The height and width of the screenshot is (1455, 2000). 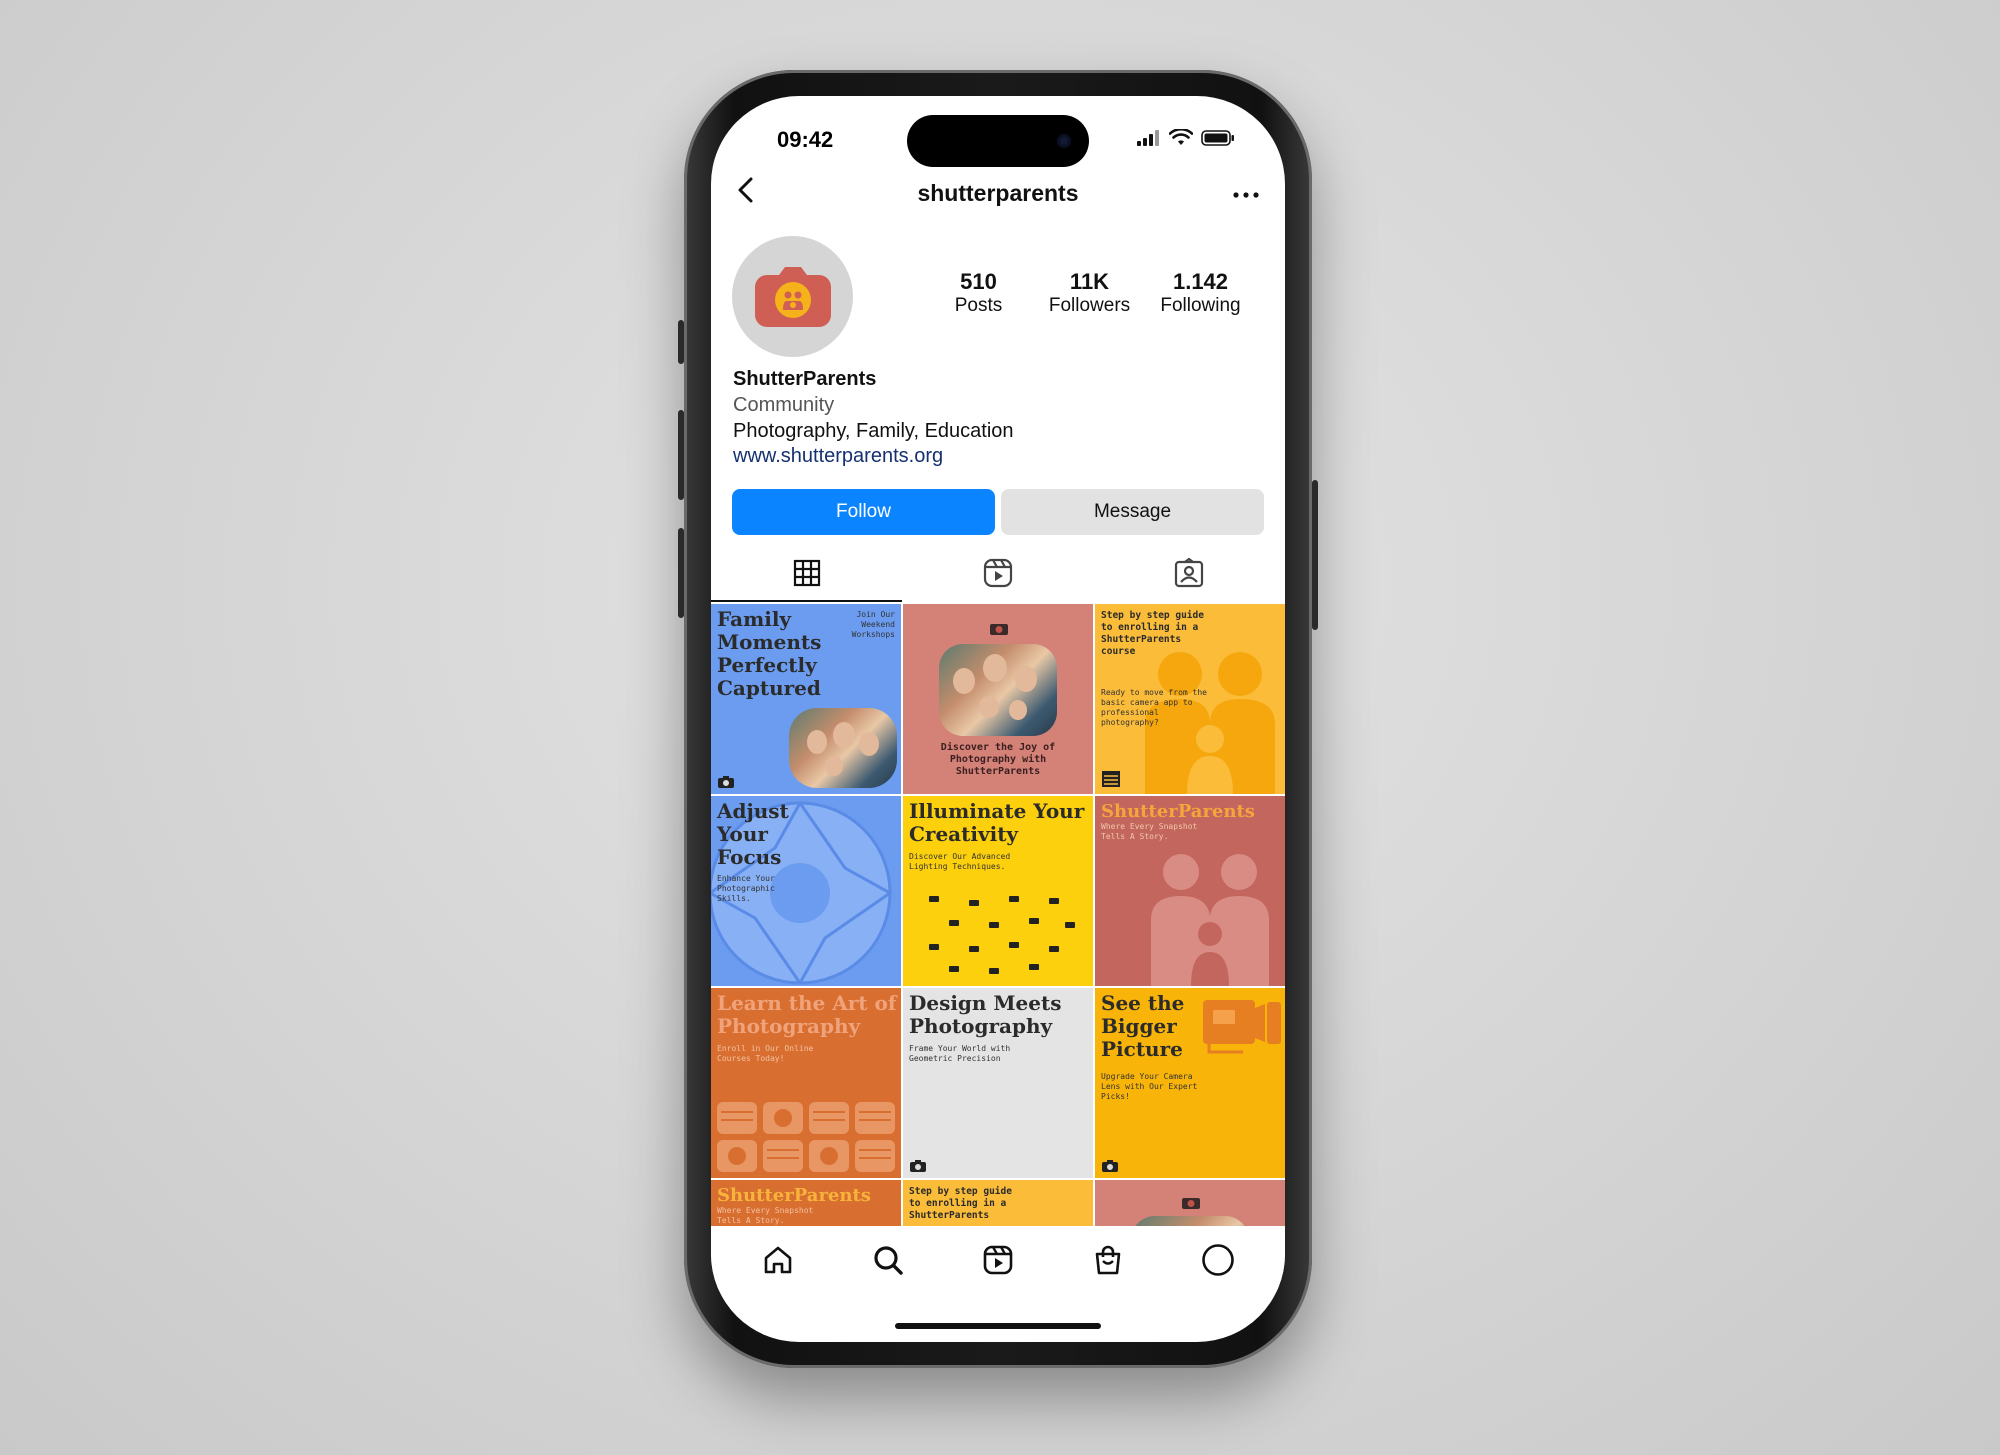 What do you see at coordinates (1246, 195) in the screenshot?
I see `more-icon` at bounding box center [1246, 195].